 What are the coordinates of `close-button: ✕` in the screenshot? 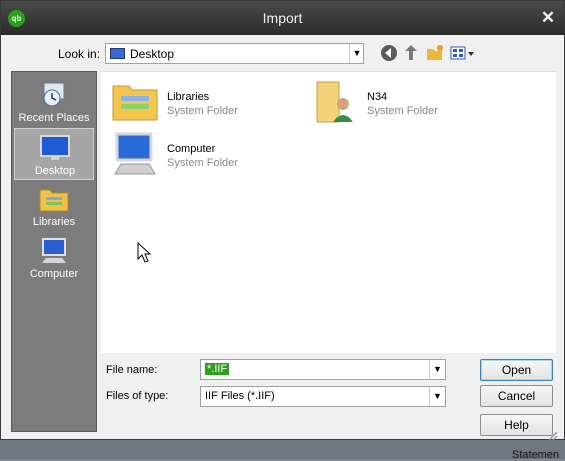 It's located at (548, 18).